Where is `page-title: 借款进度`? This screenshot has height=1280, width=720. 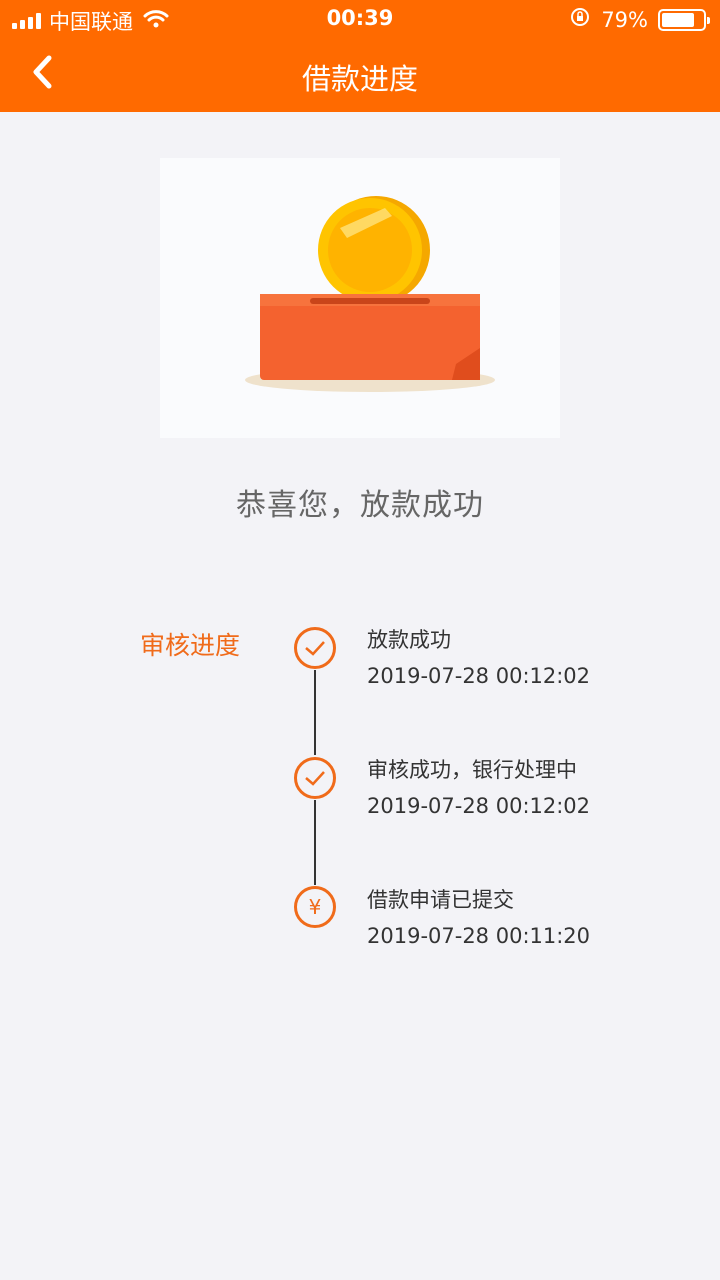 page-title: 借款进度 is located at coordinates (359, 79).